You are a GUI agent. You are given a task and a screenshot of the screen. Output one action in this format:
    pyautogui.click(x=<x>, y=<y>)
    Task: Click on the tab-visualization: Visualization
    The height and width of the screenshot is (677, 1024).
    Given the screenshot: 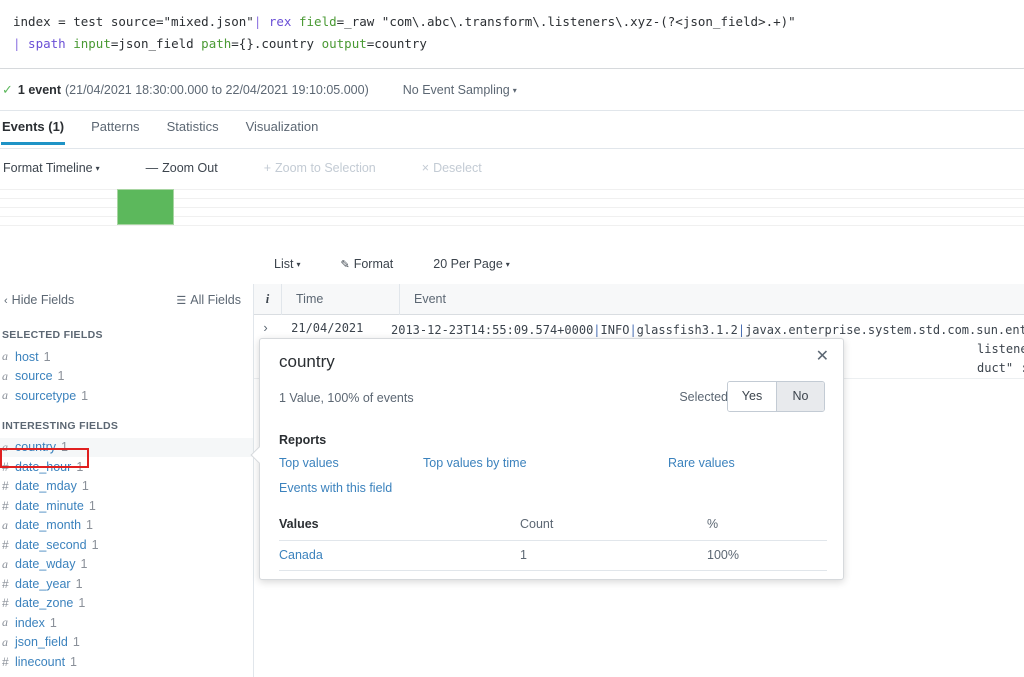 What is the action you would take?
    pyautogui.click(x=282, y=131)
    